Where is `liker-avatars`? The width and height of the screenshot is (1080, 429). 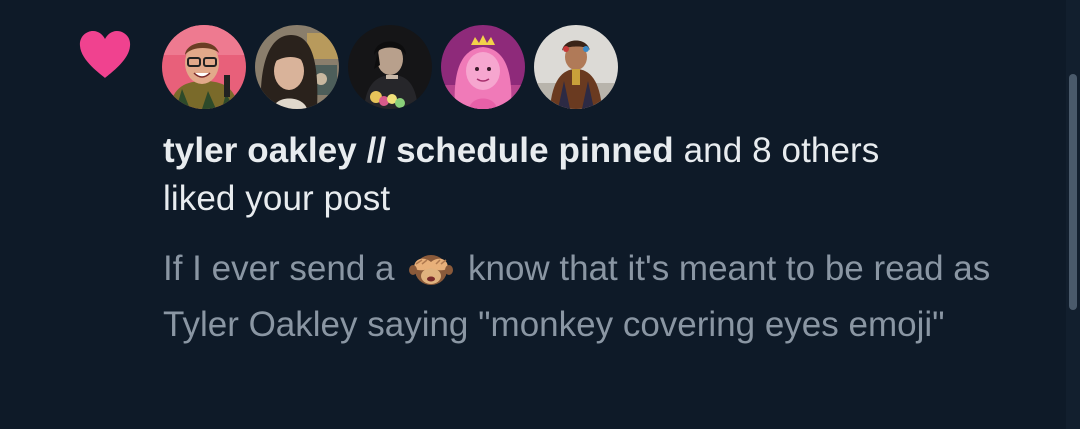
liker-avatars is located at coordinates (390, 67).